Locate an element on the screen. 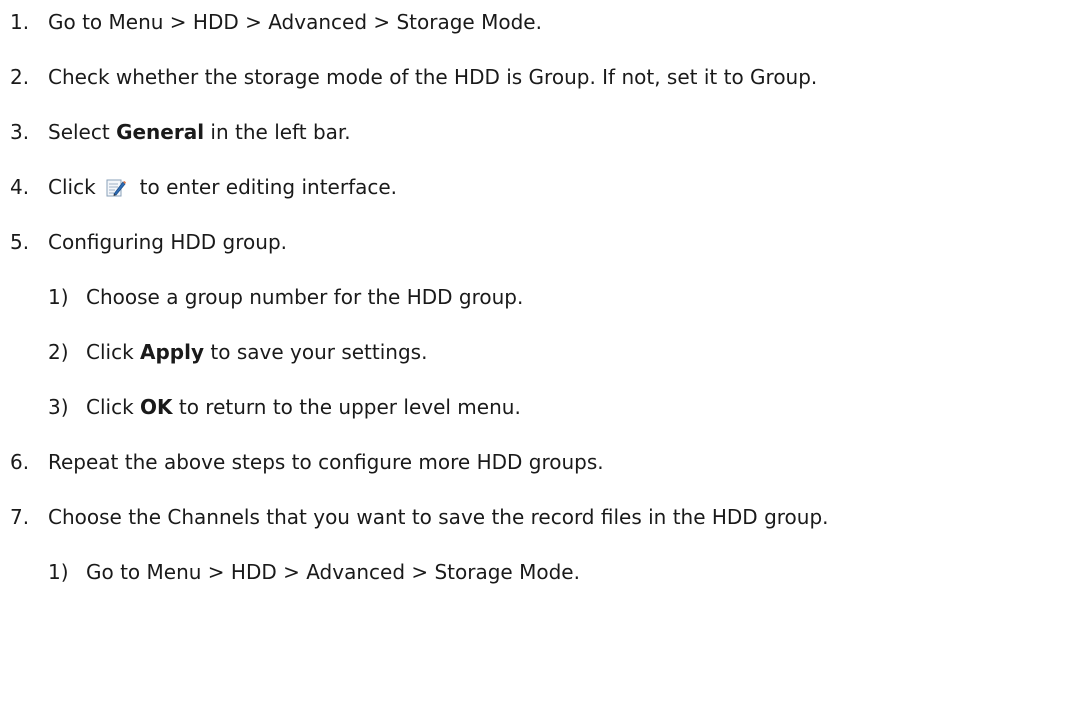  step-text-pre: Select is located at coordinates (82, 132).